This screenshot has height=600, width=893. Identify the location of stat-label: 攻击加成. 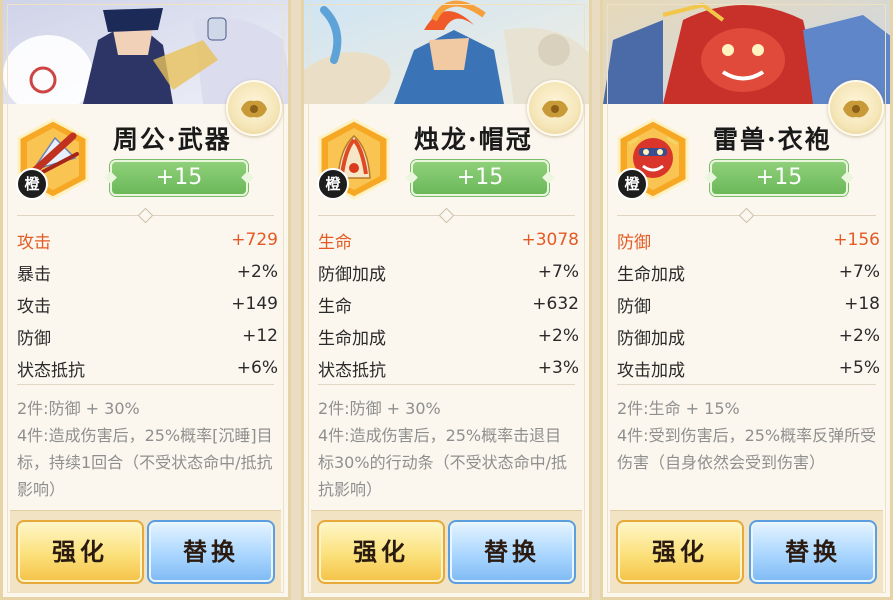
(651, 370).